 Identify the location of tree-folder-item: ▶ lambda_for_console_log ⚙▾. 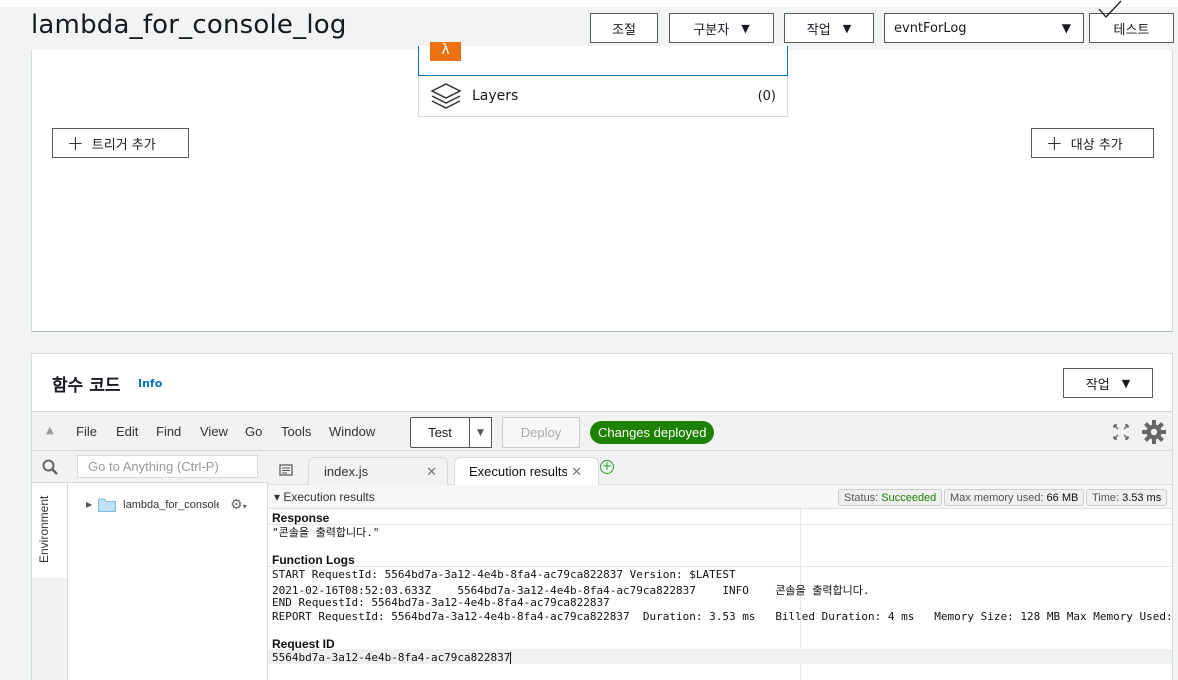
(166, 504).